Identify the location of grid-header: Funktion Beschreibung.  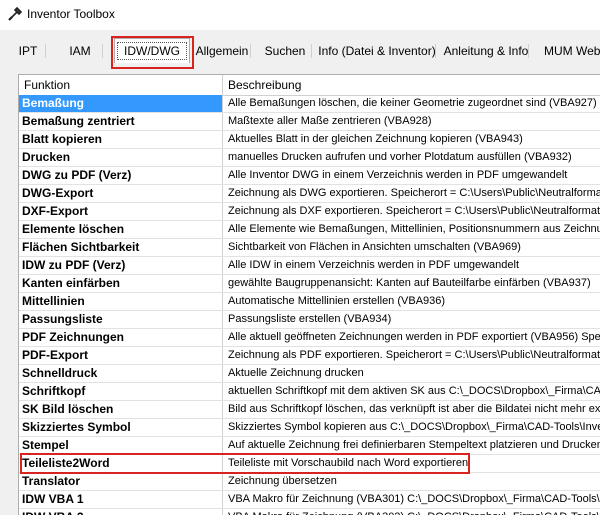
(309, 85).